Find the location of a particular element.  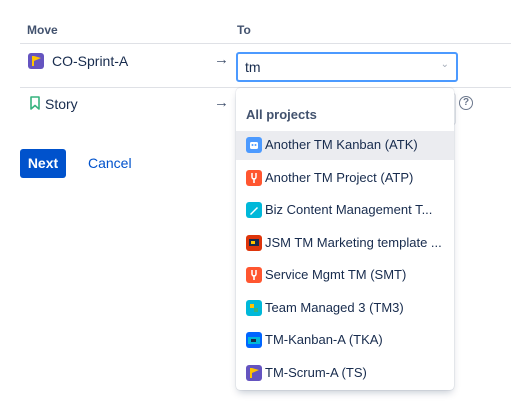

dropdown-option-label: Another TM Project (ATP) is located at coordinates (339, 177).